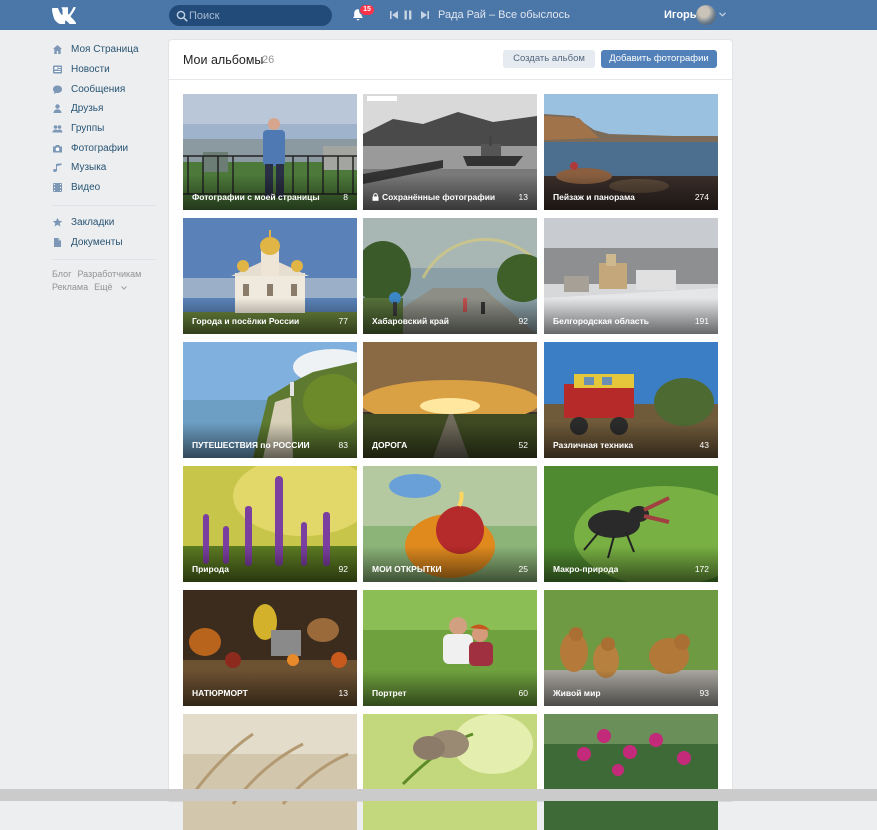 Image resolution: width=877 pixels, height=830 pixels. Describe the element at coordinates (631, 152) in the screenshot. I see `album-card: Пейзаж и панорама 274` at that location.